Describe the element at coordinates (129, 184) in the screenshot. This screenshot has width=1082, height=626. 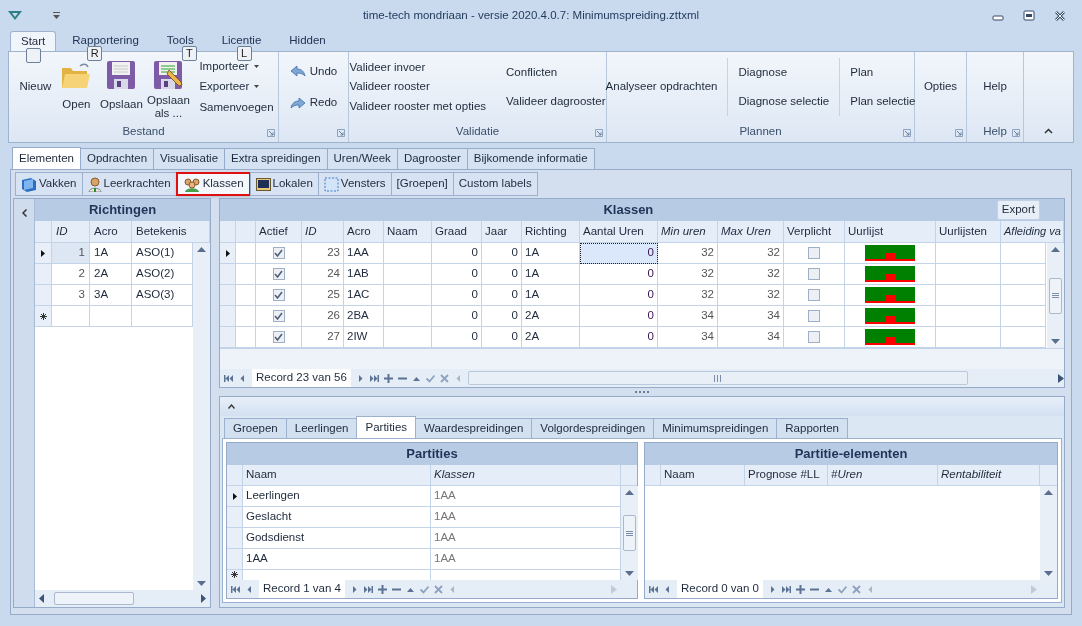
I see `tab: Leerkrachten` at that location.